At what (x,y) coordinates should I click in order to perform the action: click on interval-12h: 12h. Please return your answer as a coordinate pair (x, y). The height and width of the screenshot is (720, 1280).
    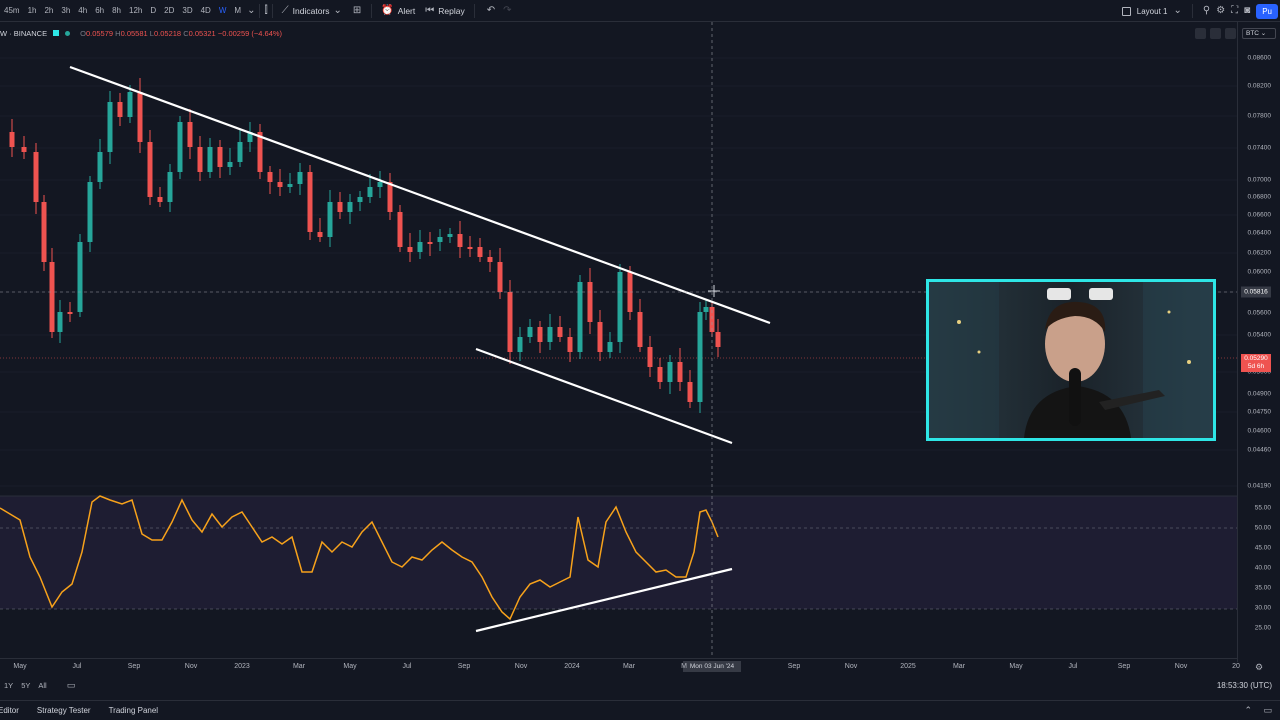
    Looking at the image, I should click on (135, 11).